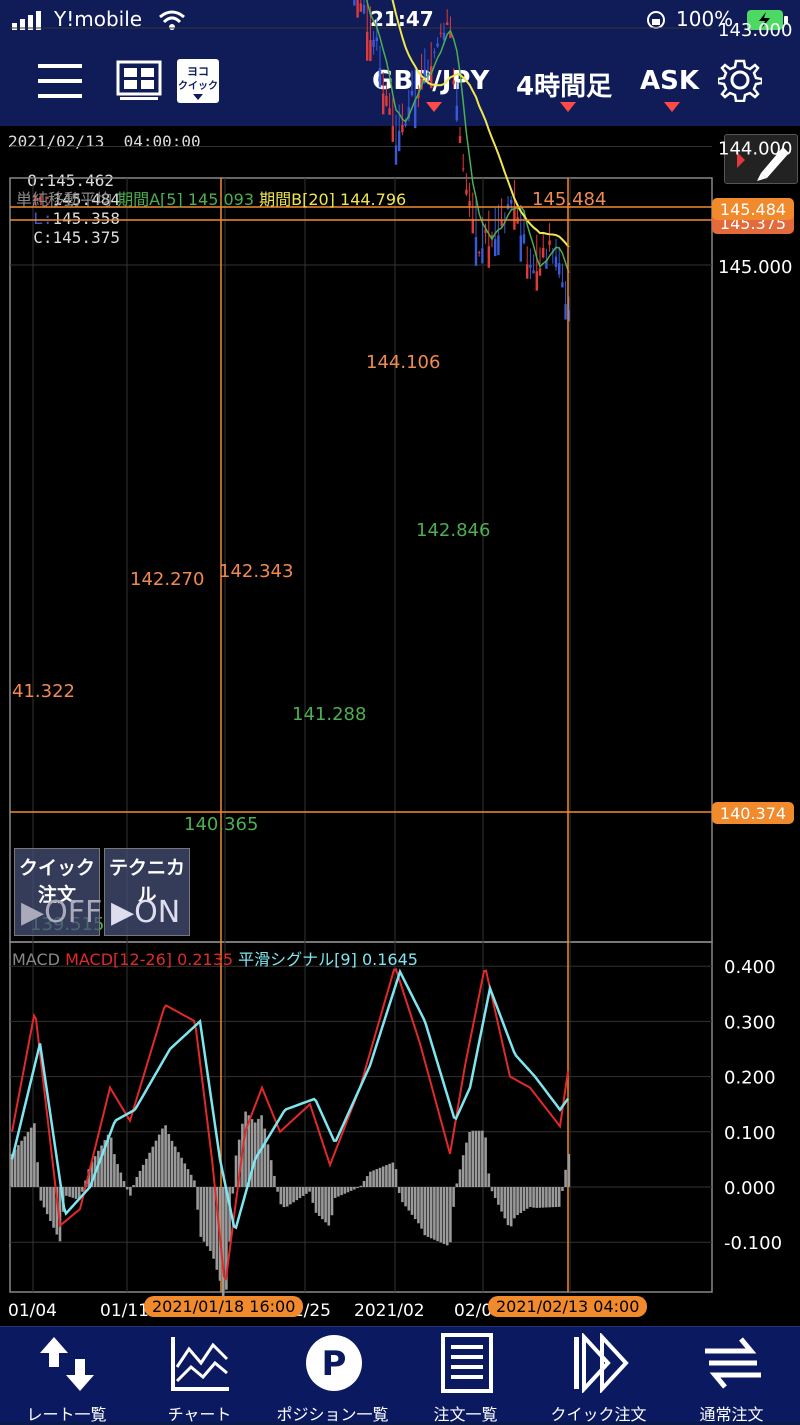 The height and width of the screenshot is (1425, 800). I want to click on high-annotation: 142.343, so click(256, 571).